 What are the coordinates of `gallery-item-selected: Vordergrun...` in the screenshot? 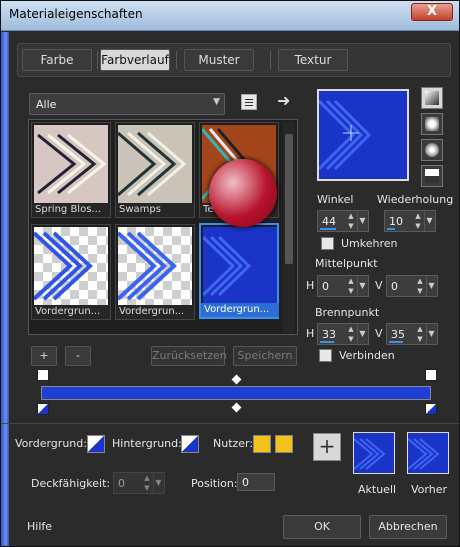 It's located at (239, 271).